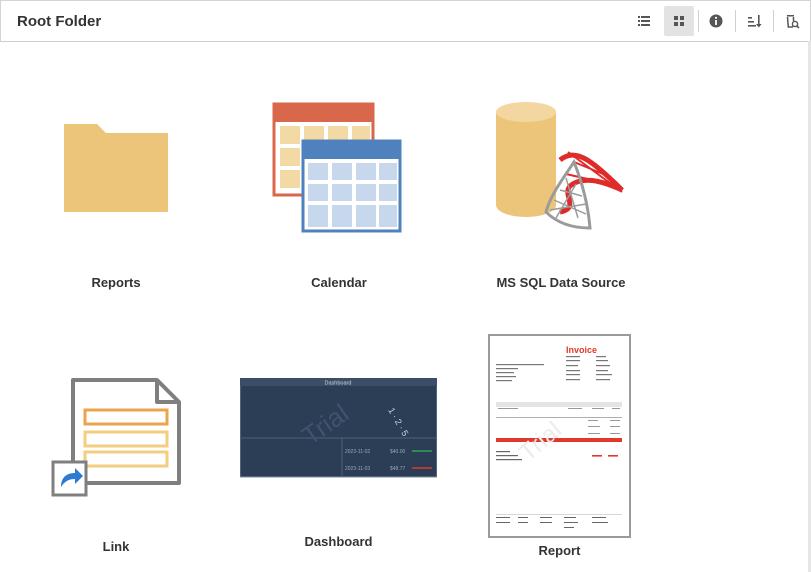 The height and width of the screenshot is (572, 811). I want to click on grid-view-icon, so click(679, 21).